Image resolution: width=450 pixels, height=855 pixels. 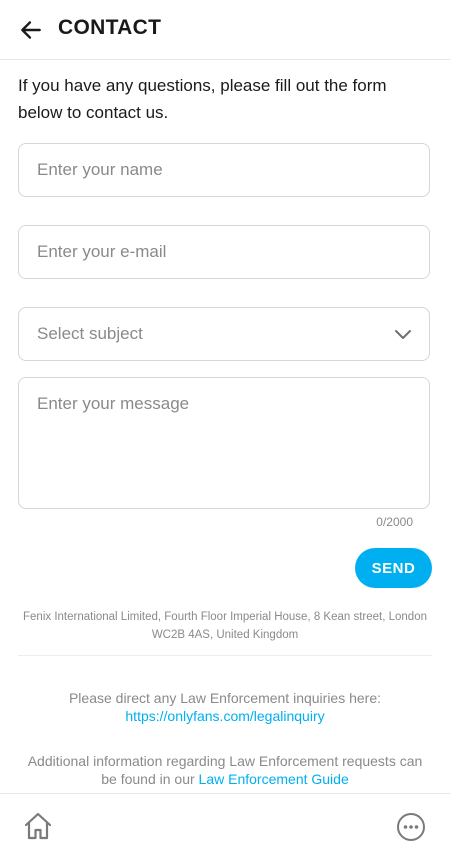 What do you see at coordinates (90, 333) in the screenshot?
I see `subject-select-label: Select subject` at bounding box center [90, 333].